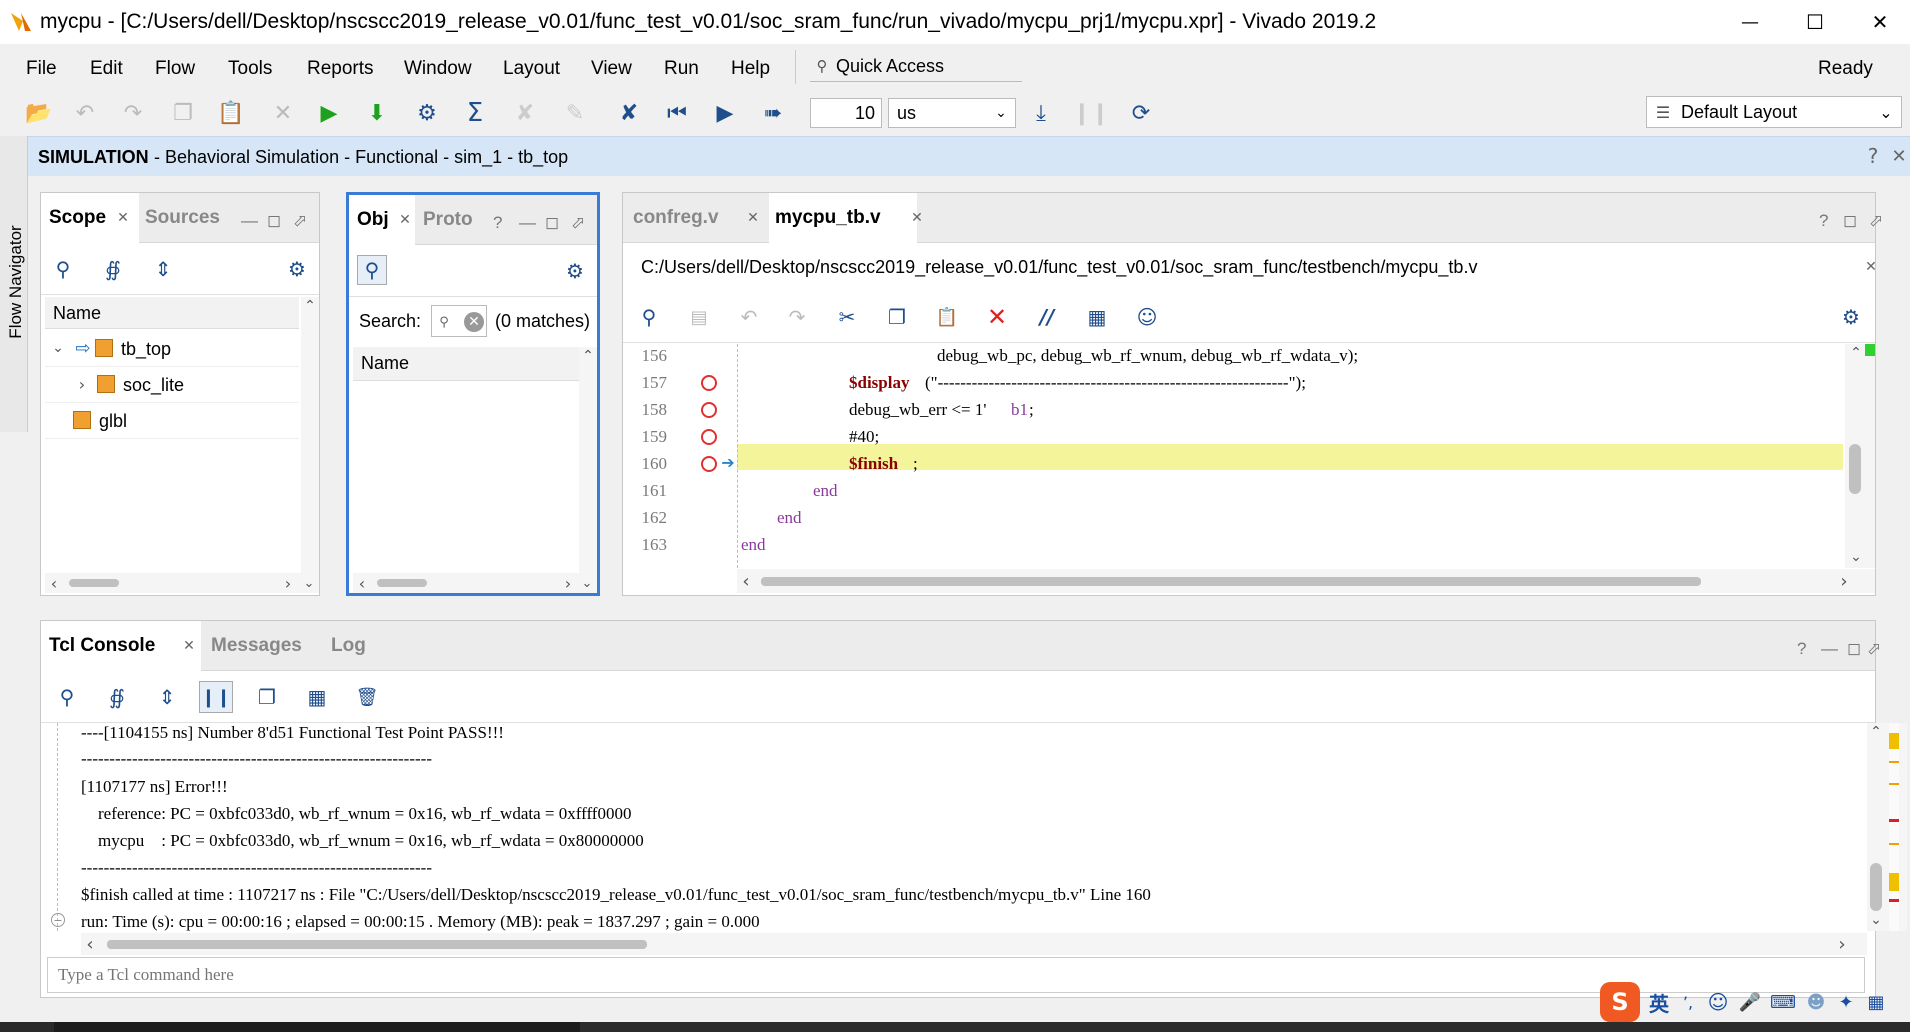 The image size is (1910, 1032). I want to click on menu-run: Run, so click(681, 69).